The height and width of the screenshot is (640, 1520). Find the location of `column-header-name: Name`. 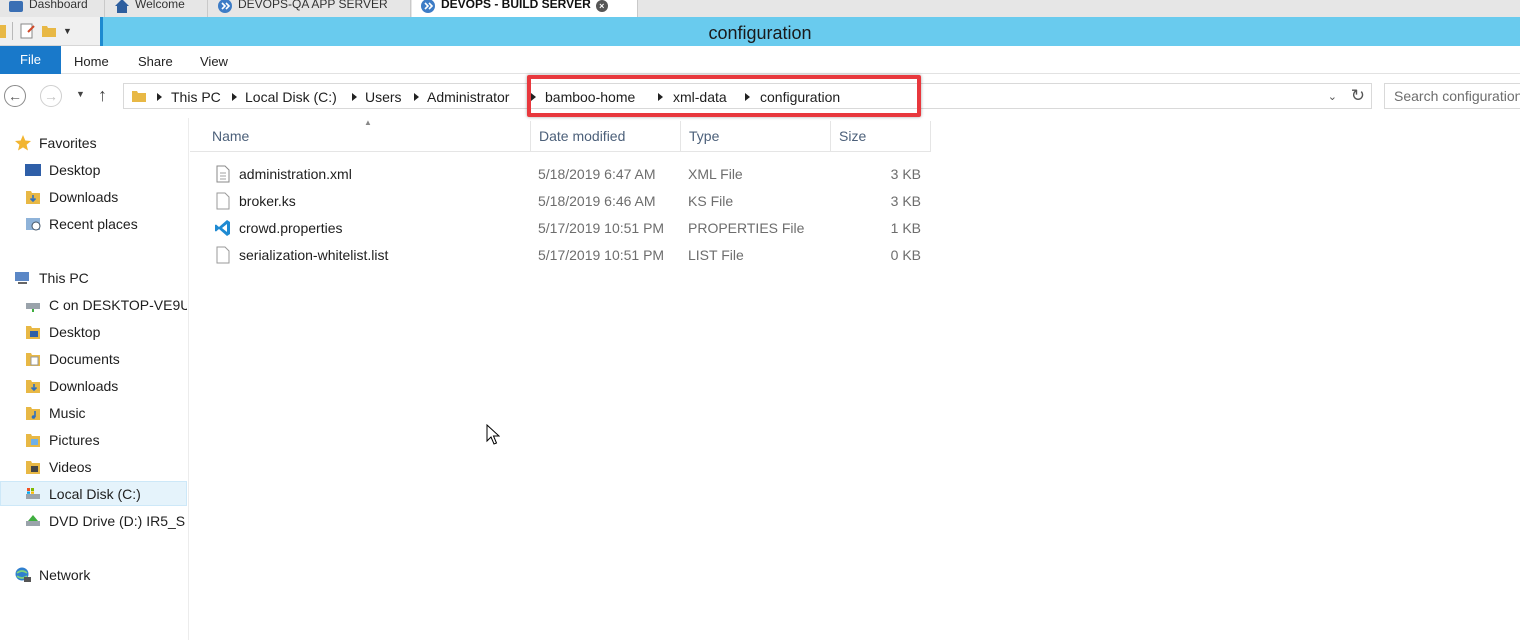

column-header-name: Name is located at coordinates (360, 136).